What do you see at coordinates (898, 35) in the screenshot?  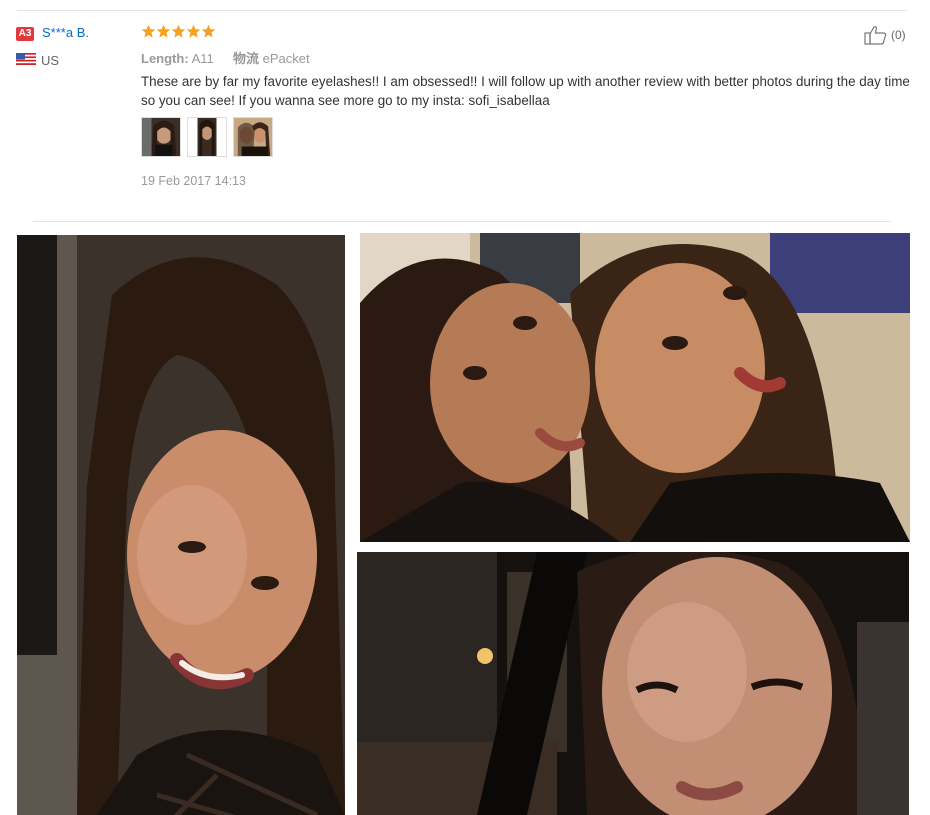 I see `helpful-count: (0)` at bounding box center [898, 35].